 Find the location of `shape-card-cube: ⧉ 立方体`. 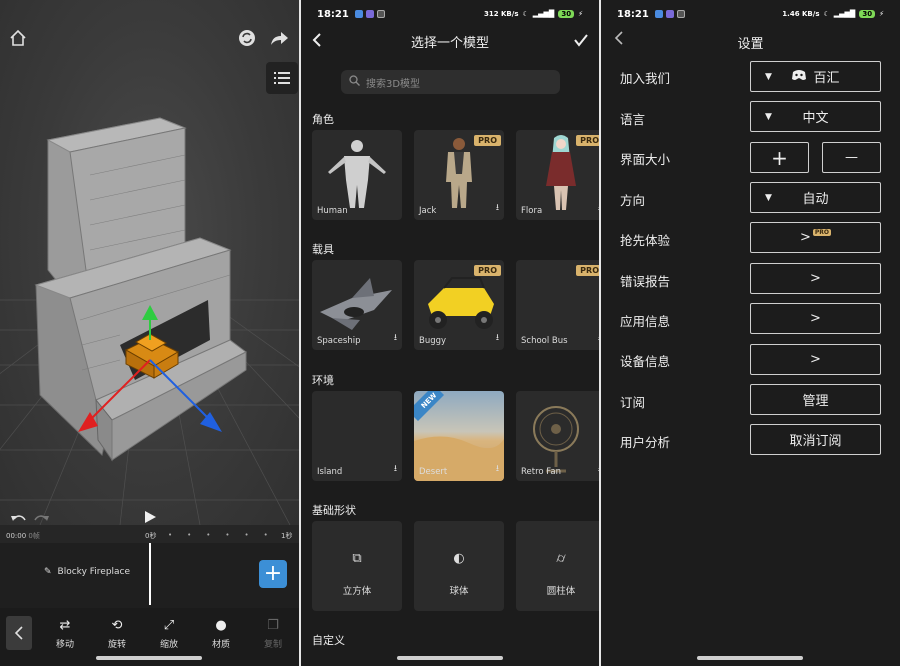

shape-card-cube: ⧉ 立方体 is located at coordinates (357, 566).